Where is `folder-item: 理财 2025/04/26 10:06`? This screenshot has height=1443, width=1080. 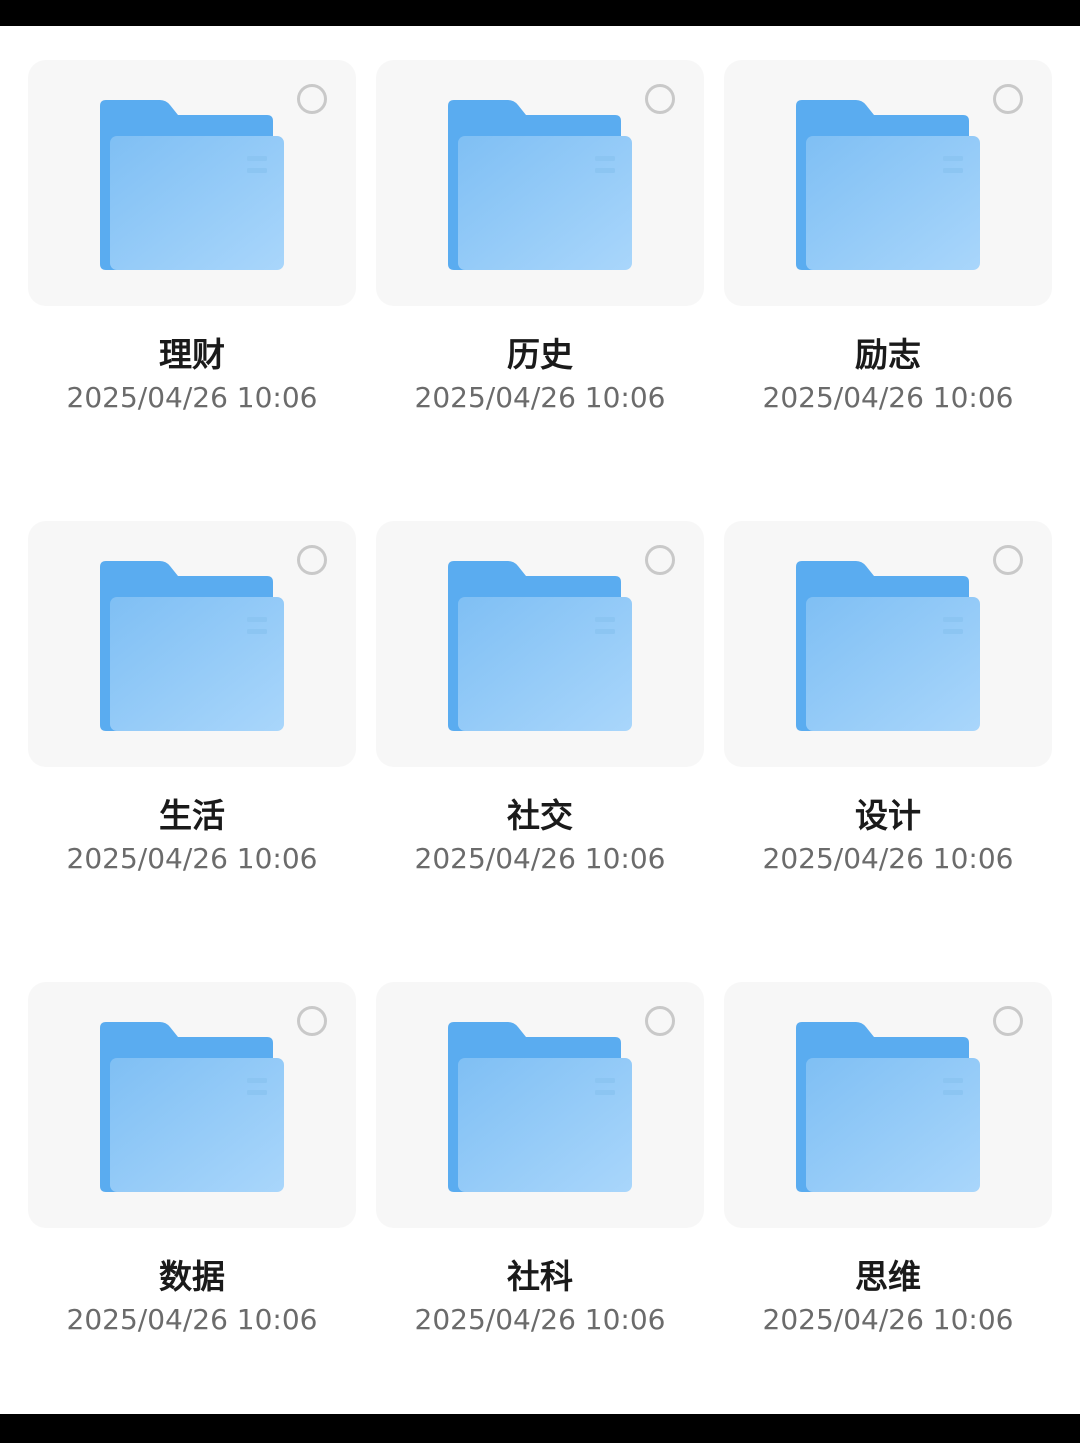
folder-item: 理财 2025/04/26 10:06 is located at coordinates (192, 290).